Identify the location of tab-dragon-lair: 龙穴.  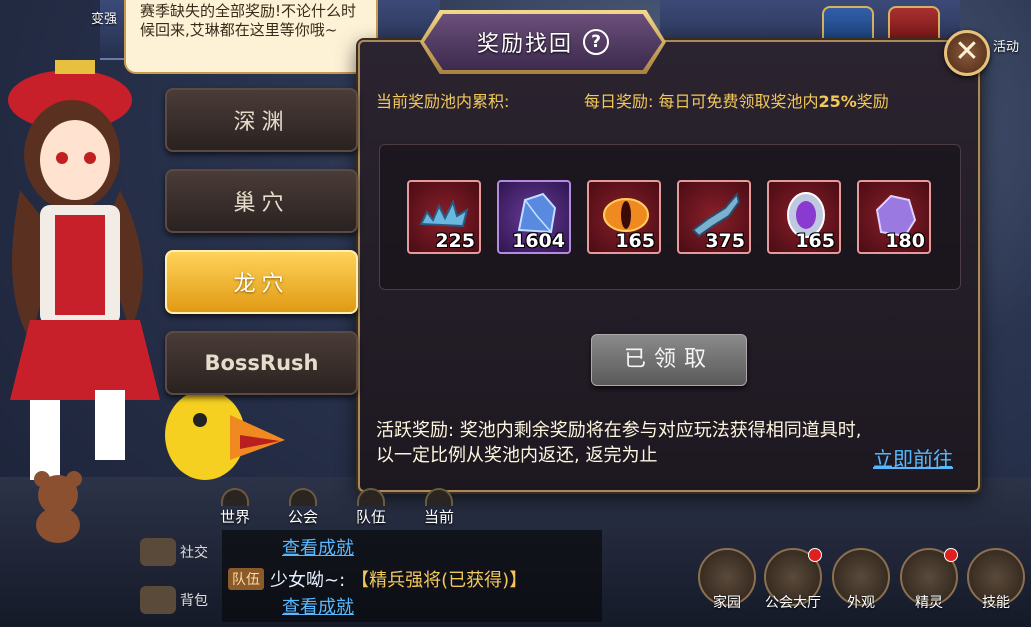
(261, 282).